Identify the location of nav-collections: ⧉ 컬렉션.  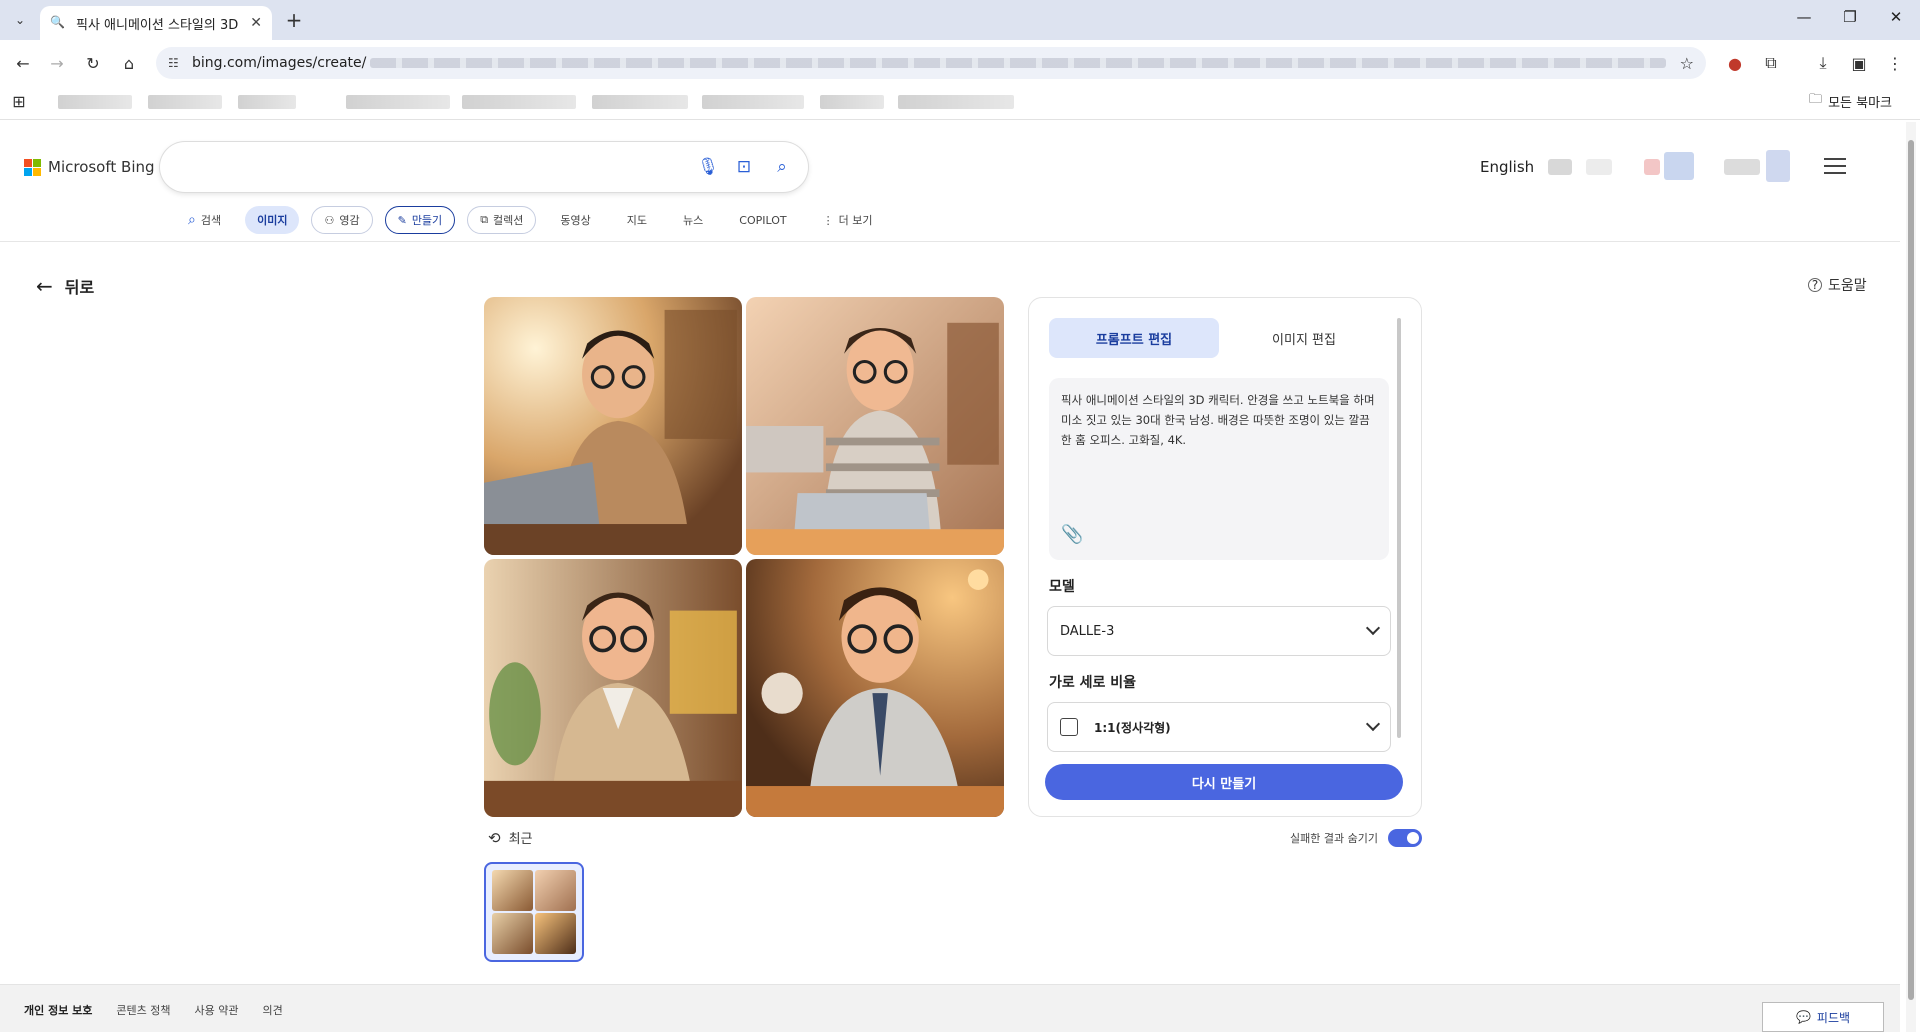
(502, 220).